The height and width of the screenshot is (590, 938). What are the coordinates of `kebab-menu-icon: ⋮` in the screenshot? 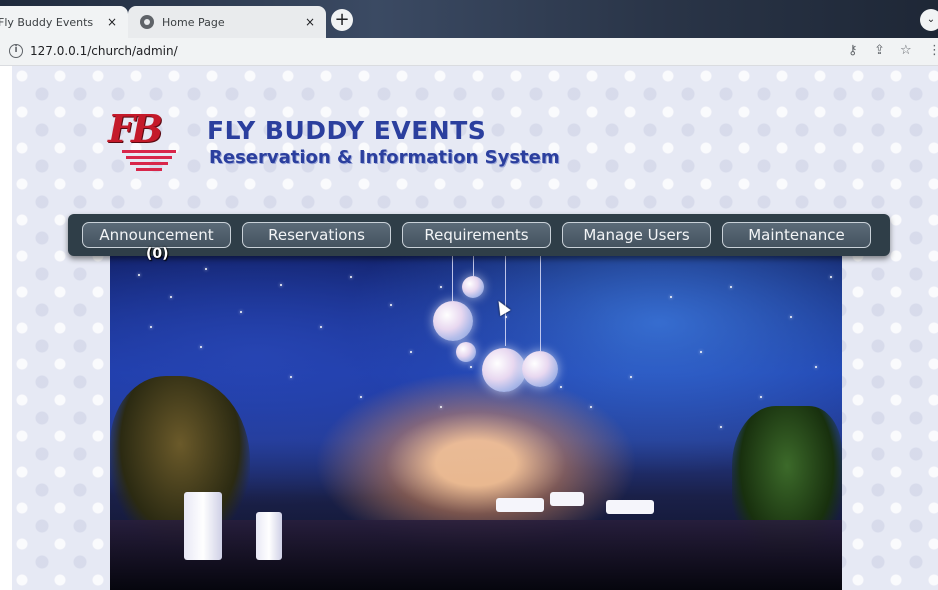 It's located at (933, 50).